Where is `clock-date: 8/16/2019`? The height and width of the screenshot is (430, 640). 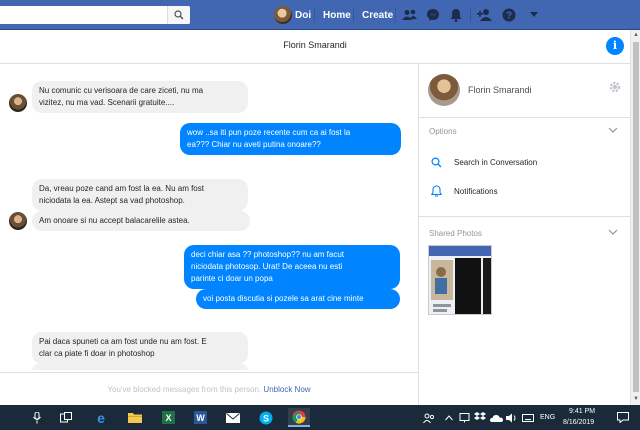
clock-date: 8/16/2019 is located at coordinates (578, 422).